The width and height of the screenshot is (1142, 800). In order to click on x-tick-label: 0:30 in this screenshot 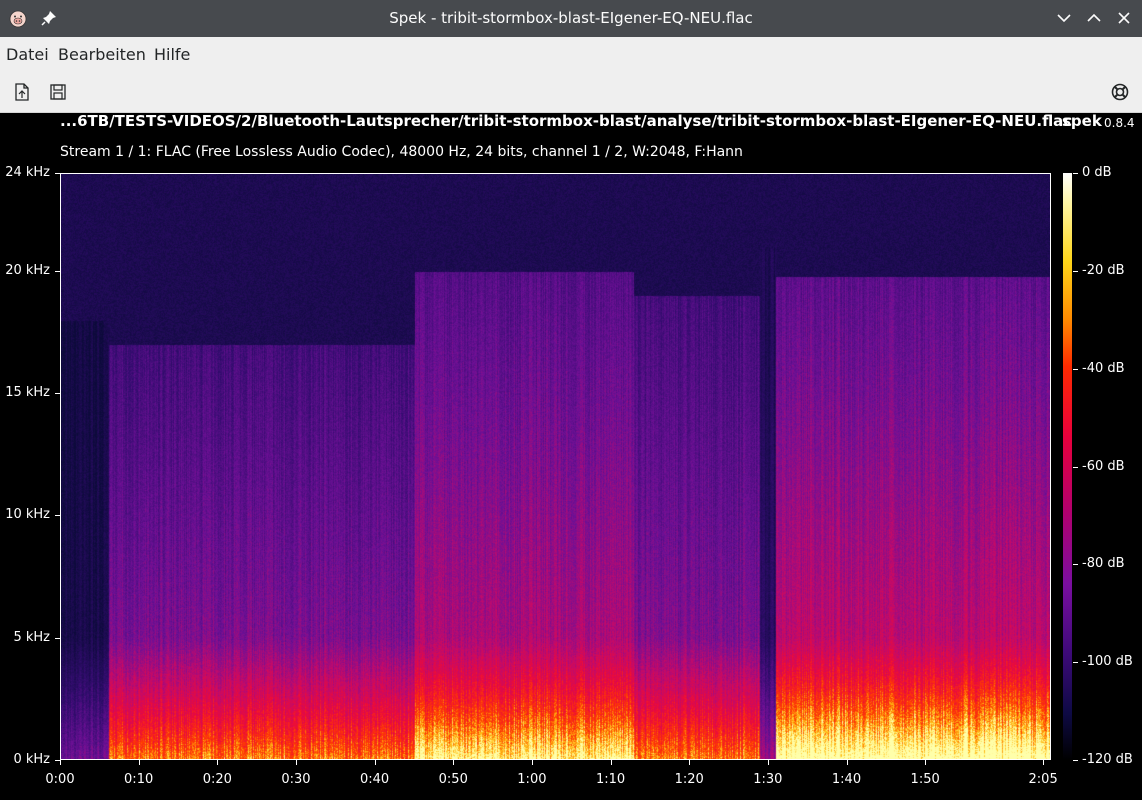, I will do `click(296, 779)`.